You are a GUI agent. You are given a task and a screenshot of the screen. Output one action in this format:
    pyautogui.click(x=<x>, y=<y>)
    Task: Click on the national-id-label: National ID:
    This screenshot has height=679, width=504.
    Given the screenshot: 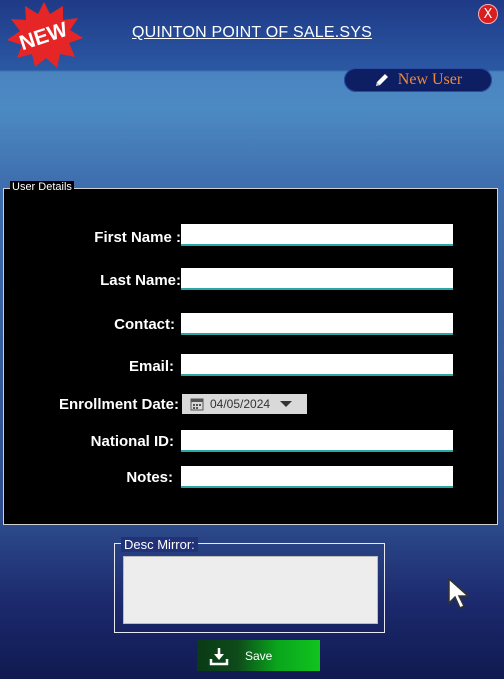 What is the action you would take?
    pyautogui.click(x=132, y=441)
    